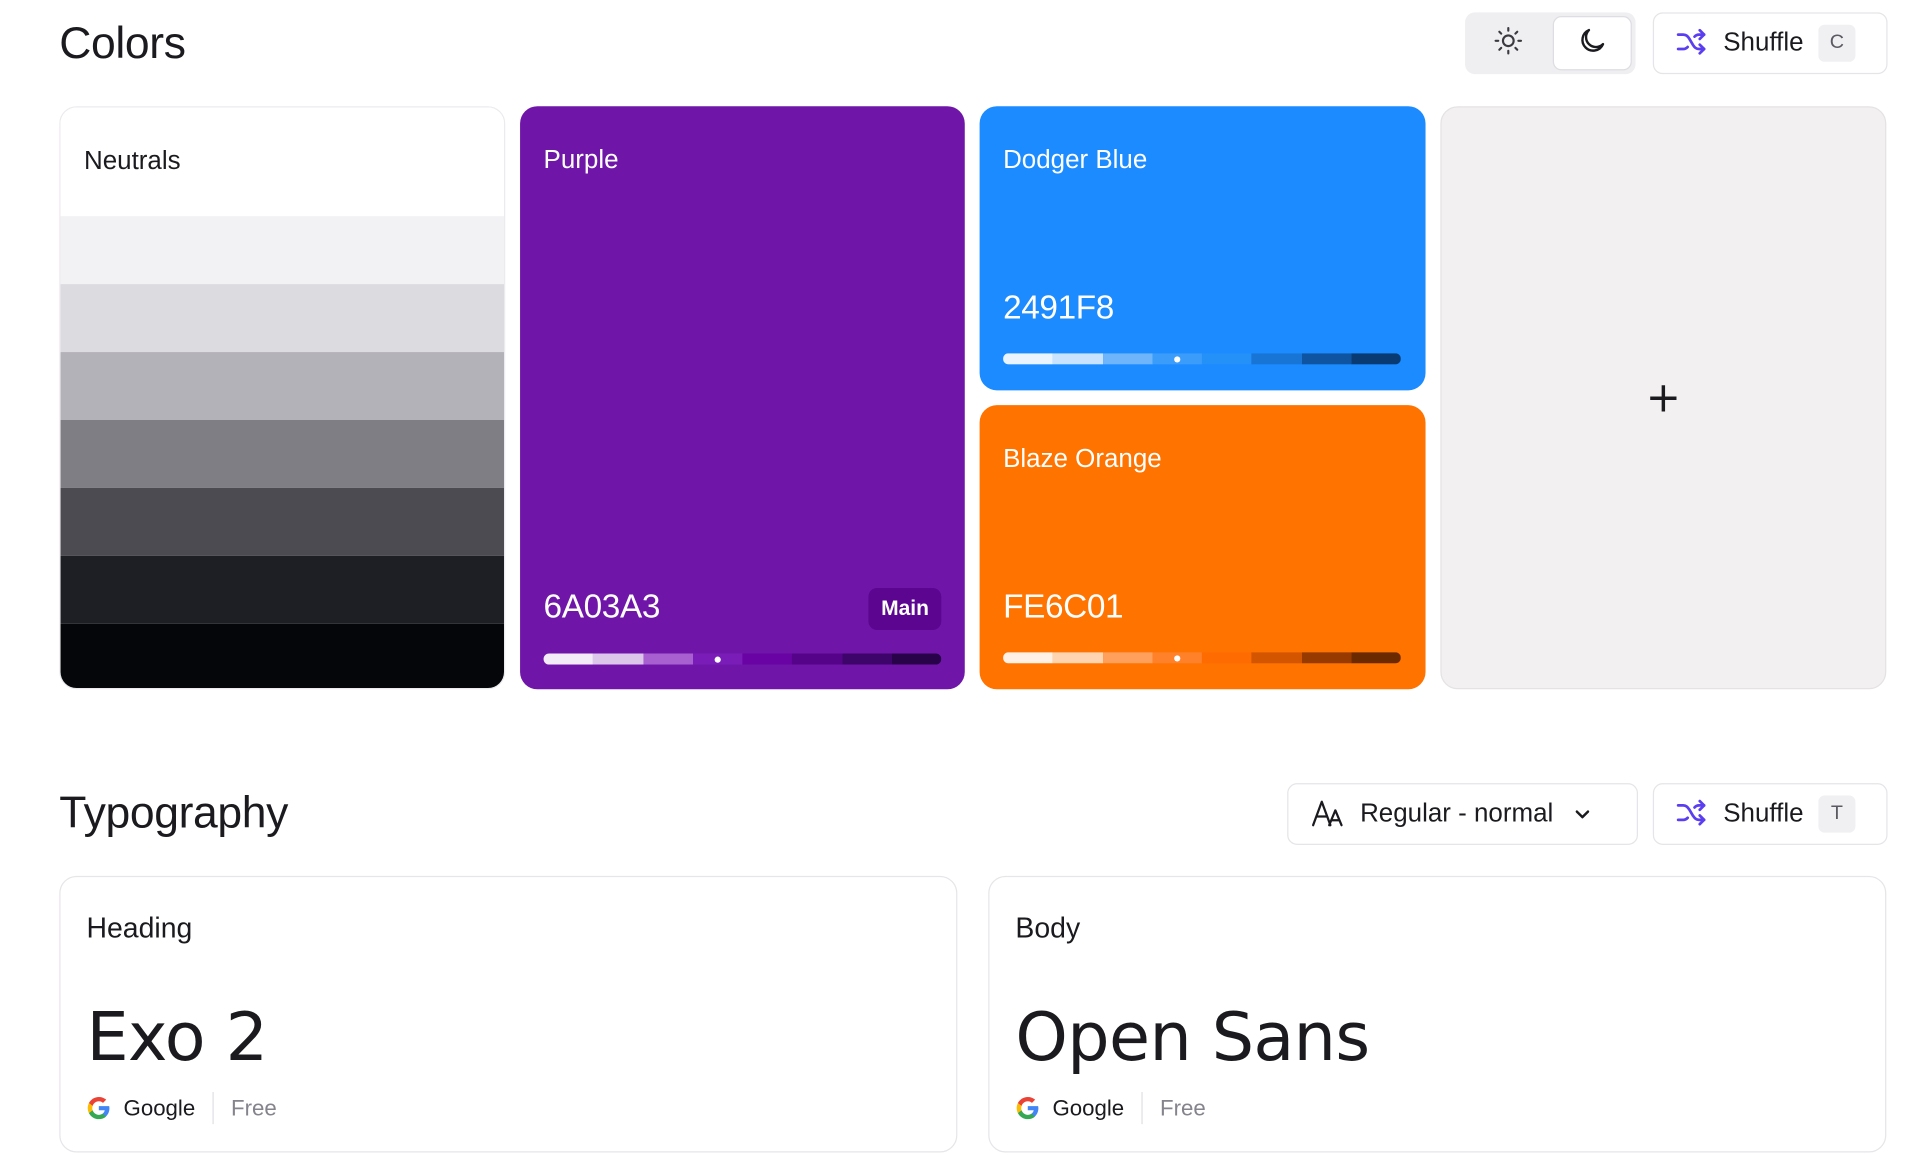 This screenshot has width=1927, height=1169. I want to click on dodger-blue-name: Dodger Blue, so click(1075, 160).